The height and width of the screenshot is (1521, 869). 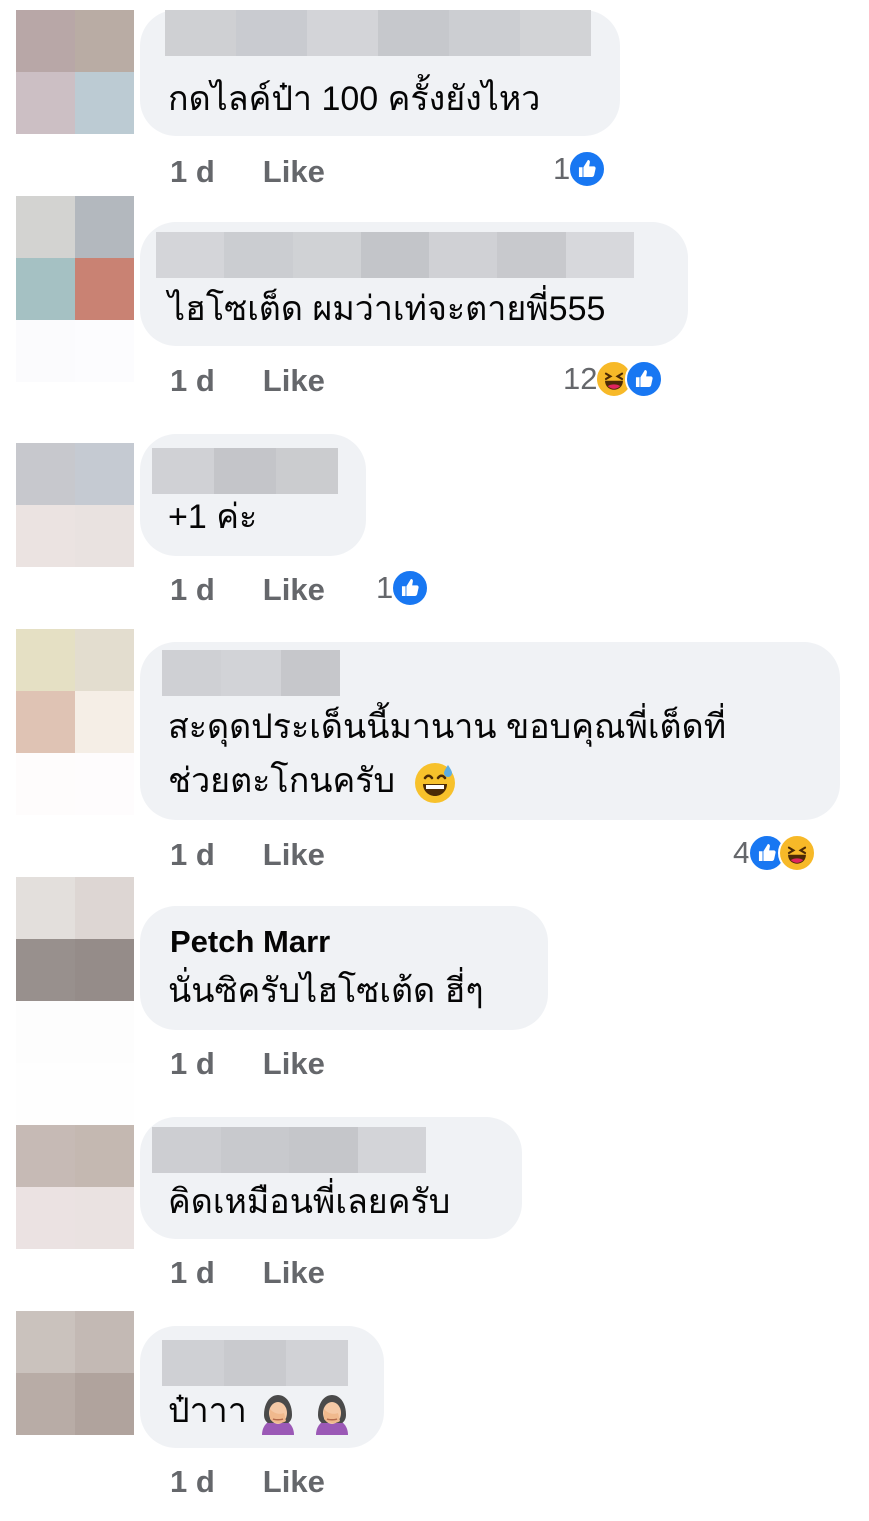 What do you see at coordinates (797, 853) in the screenshot?
I see `haha-icon` at bounding box center [797, 853].